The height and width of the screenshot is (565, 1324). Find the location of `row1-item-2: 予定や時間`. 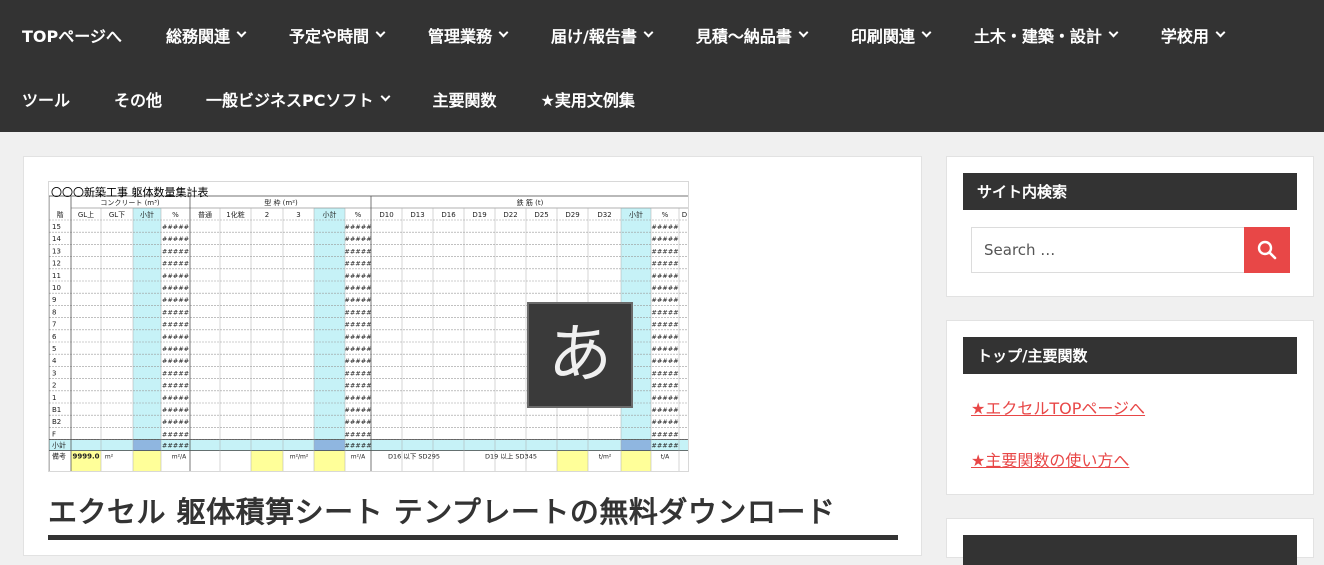

row1-item-2: 予定や時間 is located at coordinates (336, 35).